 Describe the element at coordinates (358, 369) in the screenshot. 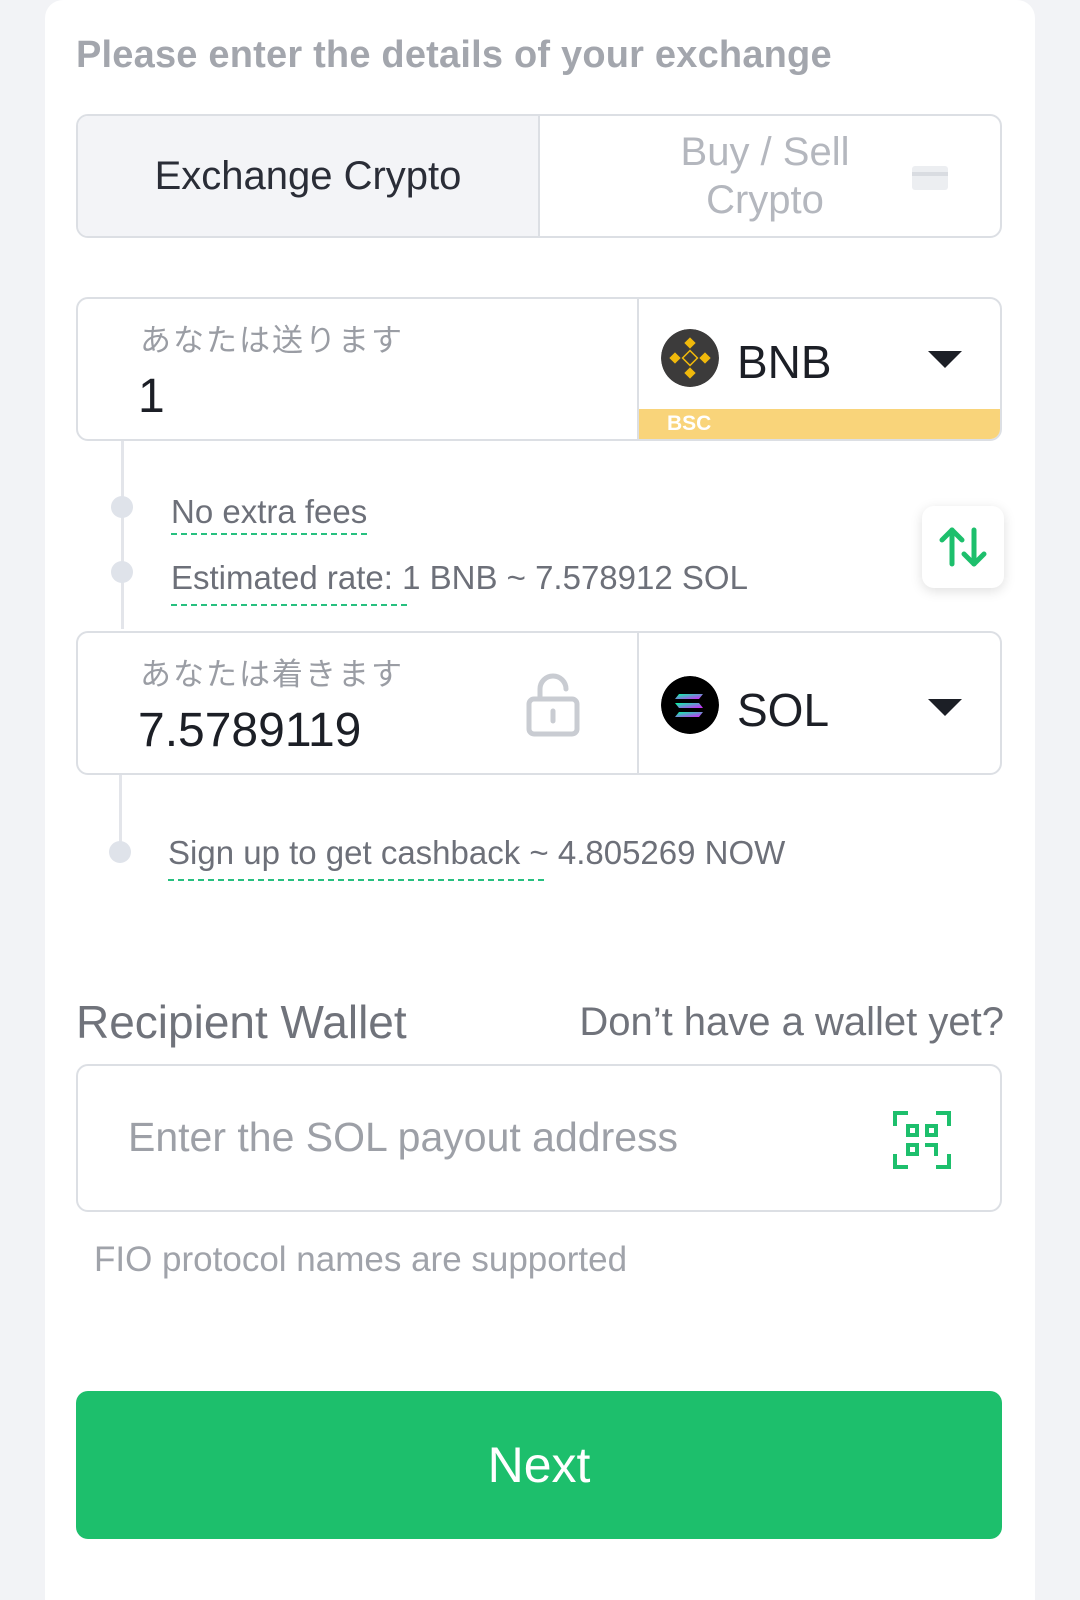

I see `send-amount-area: あなたは送ります 1` at that location.